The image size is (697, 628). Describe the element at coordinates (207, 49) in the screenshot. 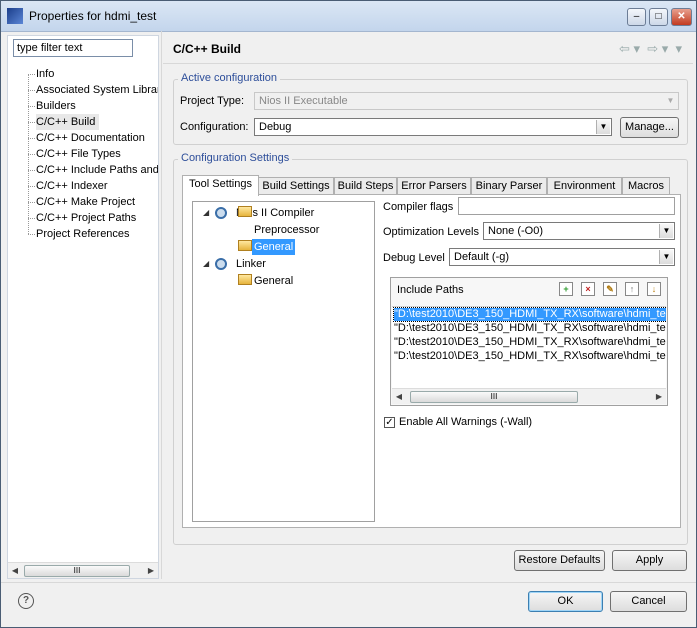

I see `page-title: C/C++ Build` at that location.